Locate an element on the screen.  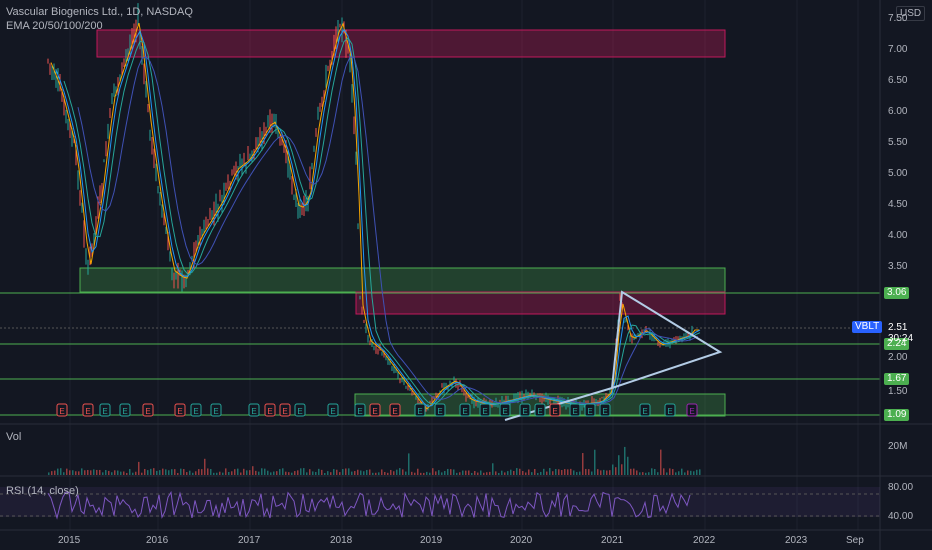
volume-label: Vol is located at coordinates (13, 437).